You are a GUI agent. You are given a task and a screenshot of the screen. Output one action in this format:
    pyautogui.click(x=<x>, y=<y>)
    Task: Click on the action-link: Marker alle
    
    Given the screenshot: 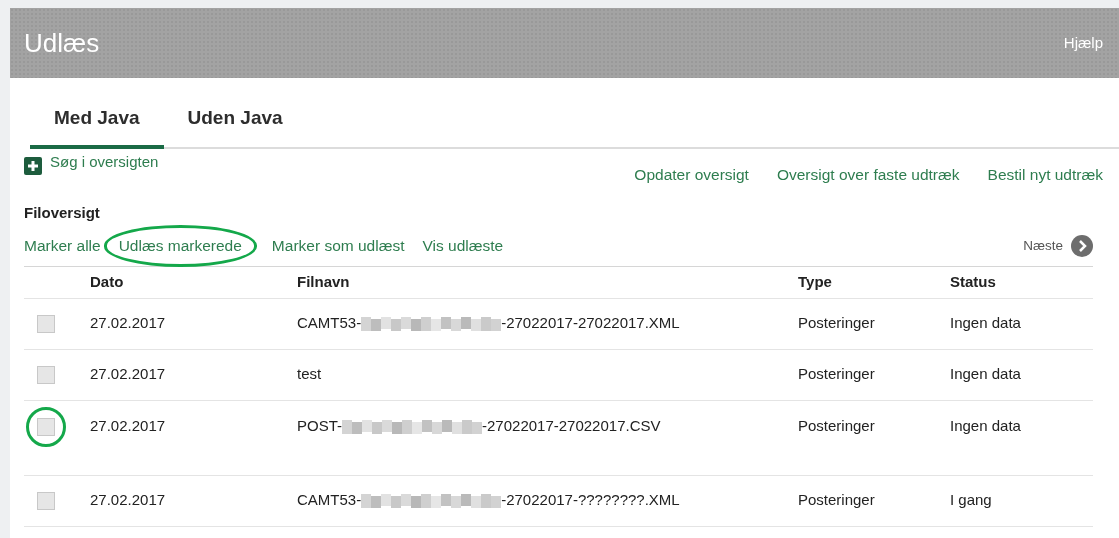 What is the action you would take?
    pyautogui.click(x=62, y=246)
    